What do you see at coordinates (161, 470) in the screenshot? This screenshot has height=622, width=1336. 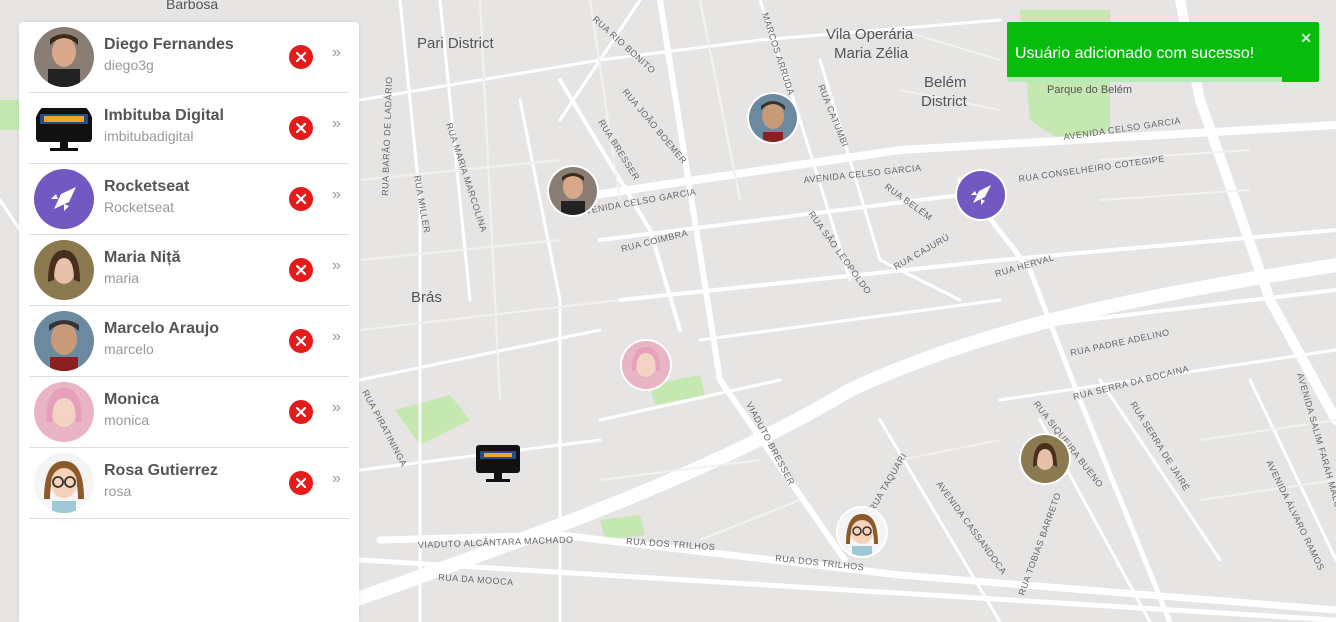 I see `user-name: Rosa Gutierrez` at bounding box center [161, 470].